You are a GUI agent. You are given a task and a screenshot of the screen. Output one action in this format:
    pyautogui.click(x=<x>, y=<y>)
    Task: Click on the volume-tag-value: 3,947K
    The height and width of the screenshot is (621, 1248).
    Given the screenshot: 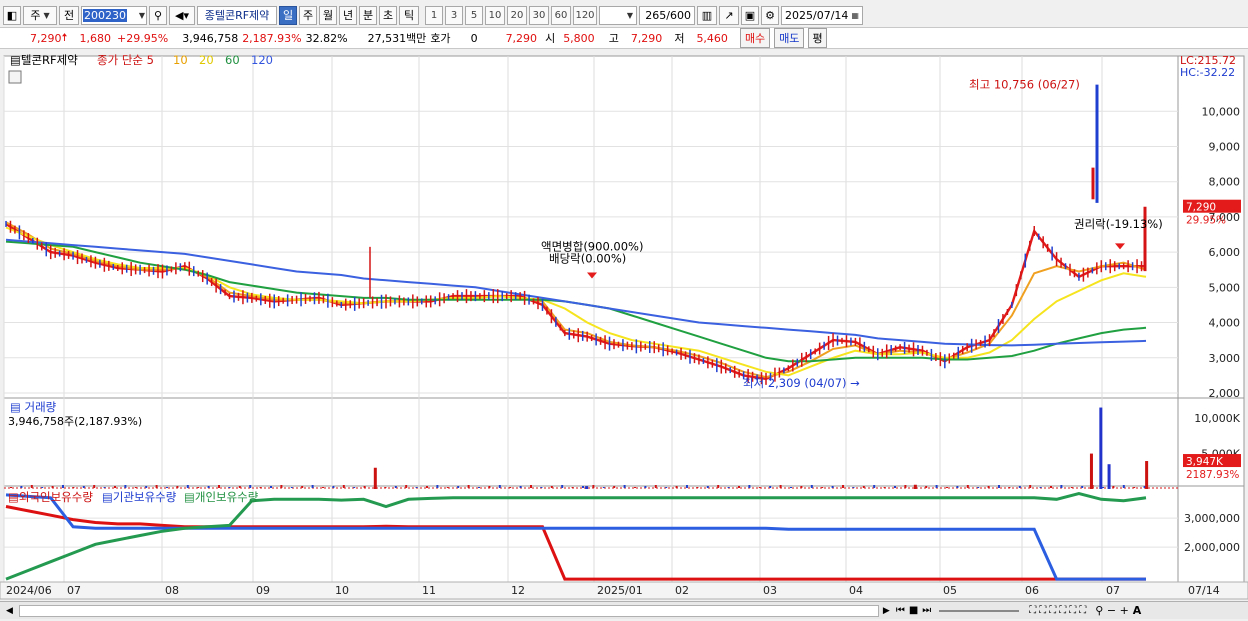 What is the action you would take?
    pyautogui.click(x=1205, y=462)
    